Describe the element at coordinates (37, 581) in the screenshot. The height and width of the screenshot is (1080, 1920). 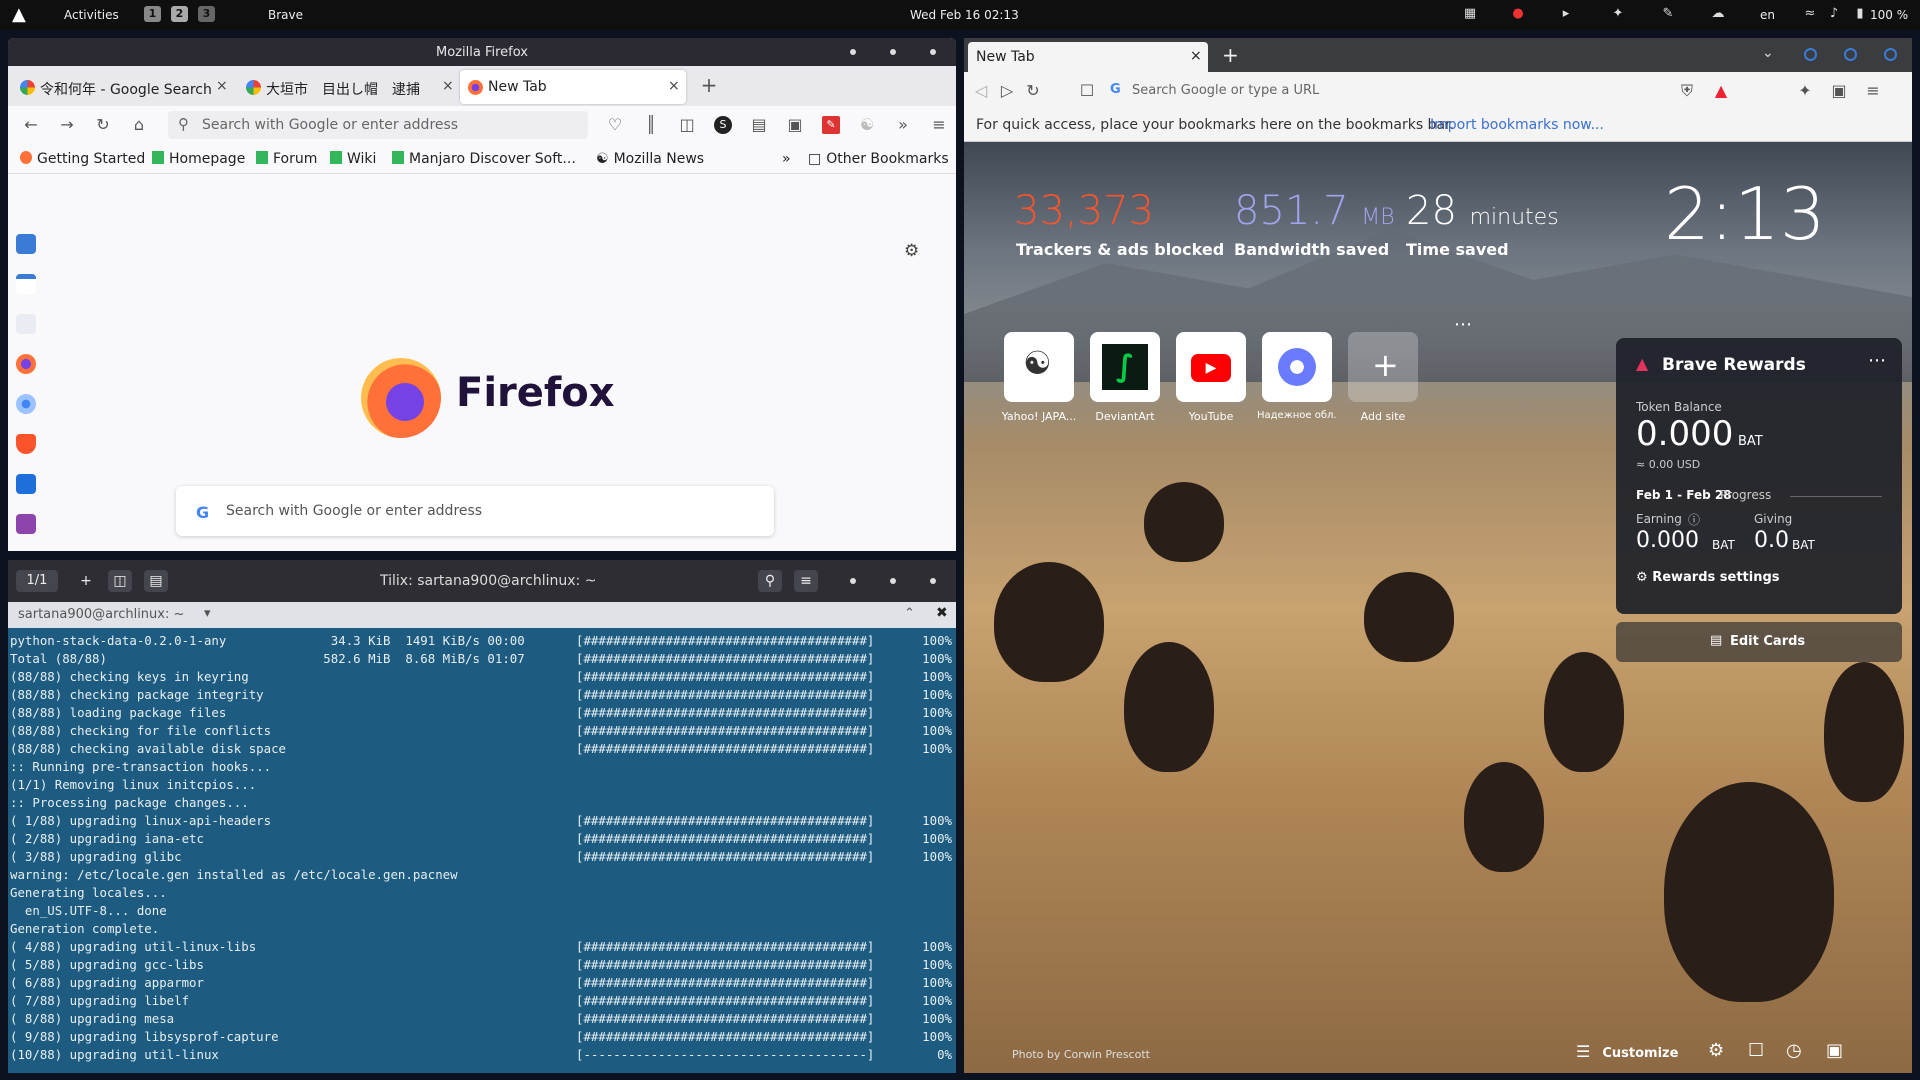
I see `session-counter: 1/1` at that location.